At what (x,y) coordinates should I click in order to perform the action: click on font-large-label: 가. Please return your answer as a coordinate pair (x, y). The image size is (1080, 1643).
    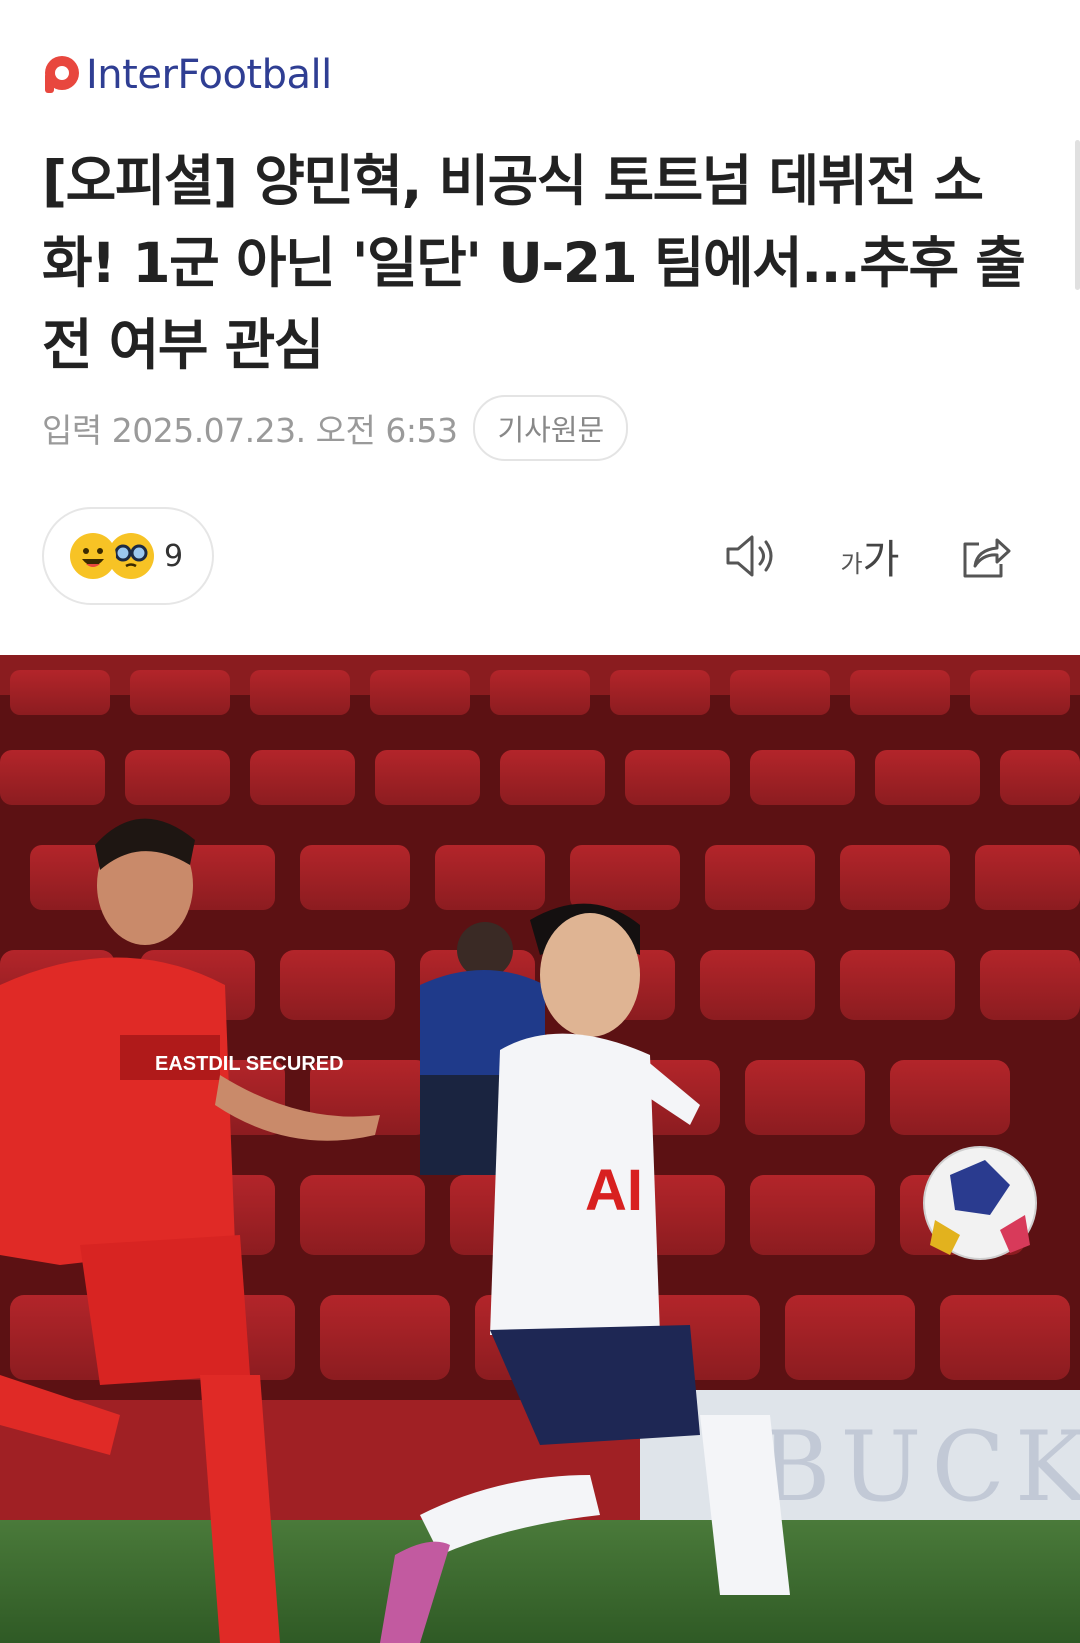
    Looking at the image, I should click on (881, 560).